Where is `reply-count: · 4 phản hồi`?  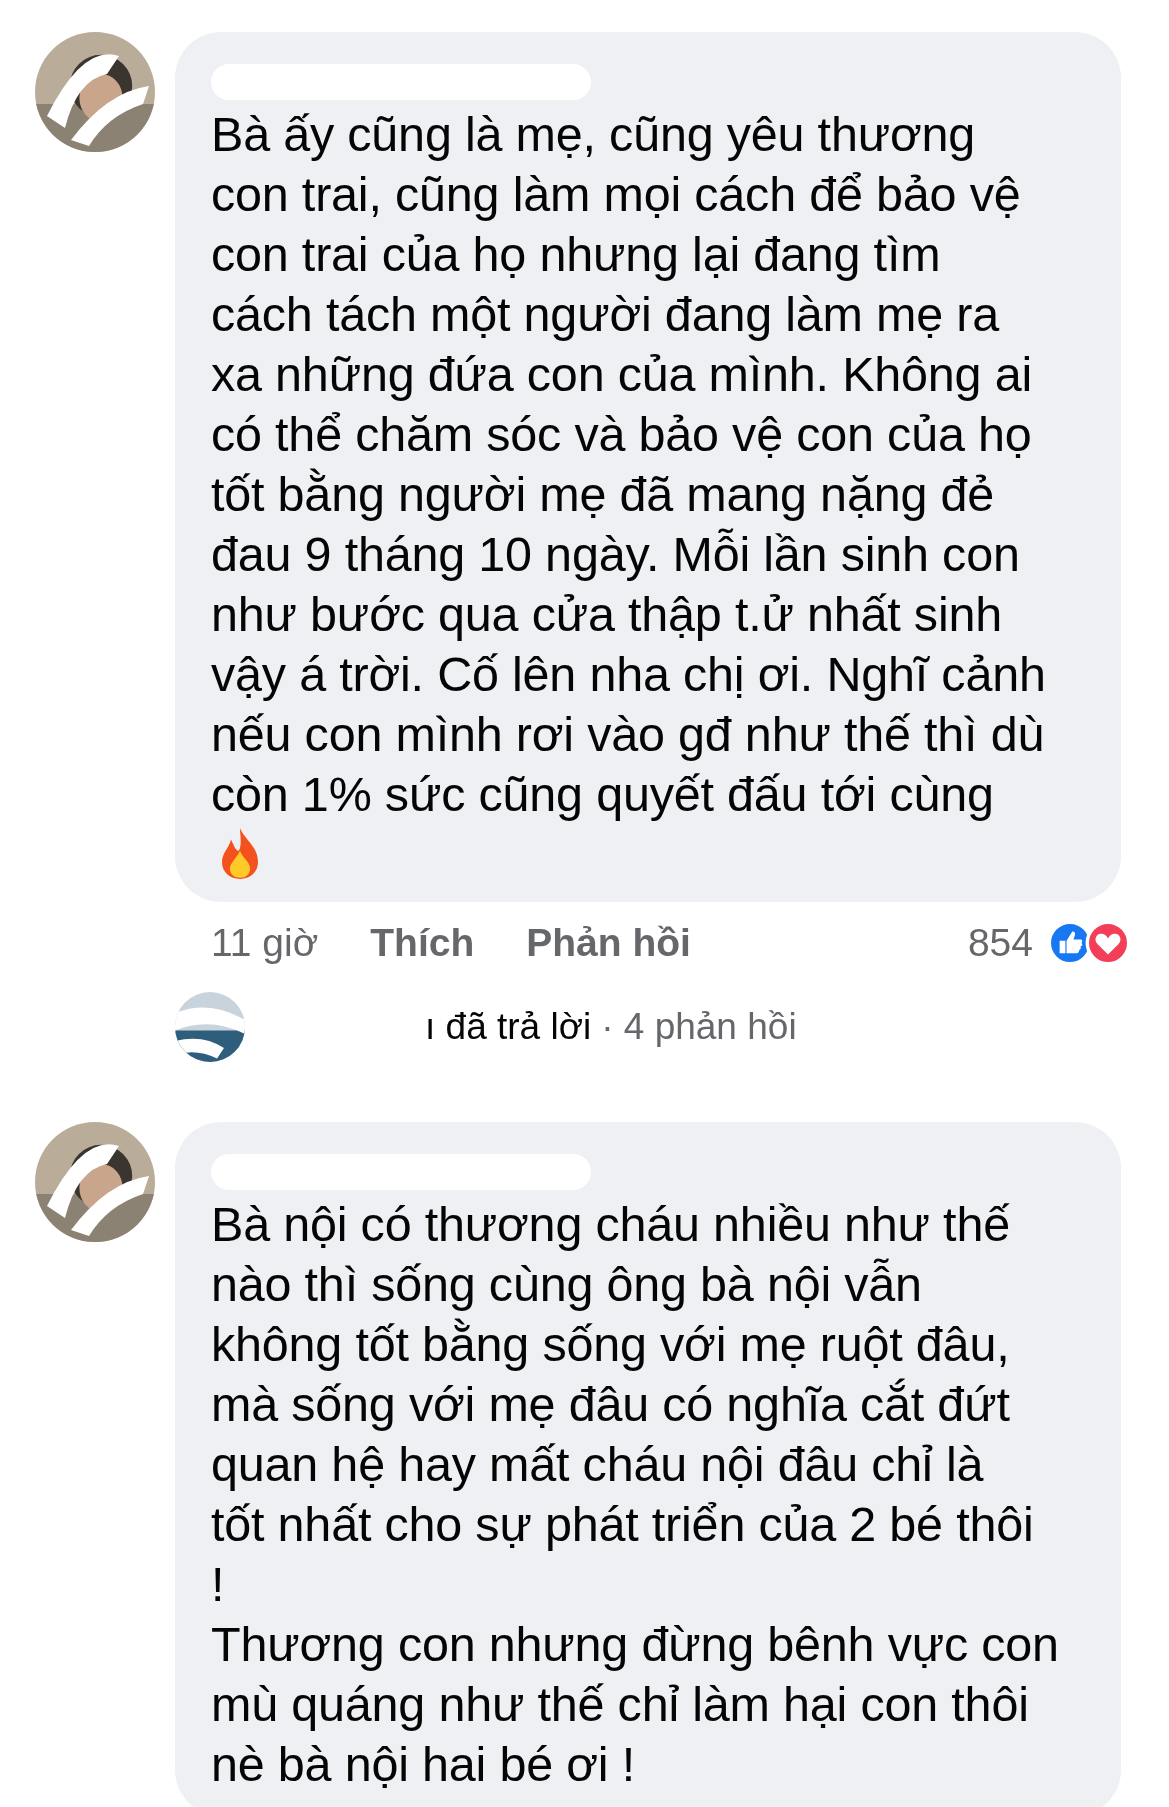
reply-count: · 4 phản hồi is located at coordinates (699, 1027).